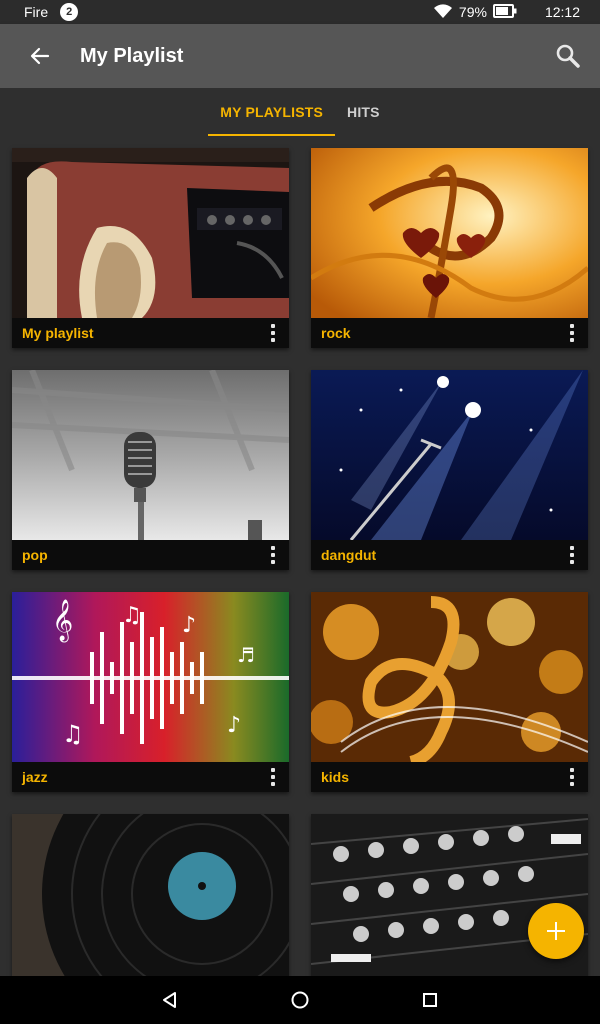 The width and height of the screenshot is (600, 1024). What do you see at coordinates (449, 333) in the screenshot?
I see `playlist-card-footer: rock` at bounding box center [449, 333].